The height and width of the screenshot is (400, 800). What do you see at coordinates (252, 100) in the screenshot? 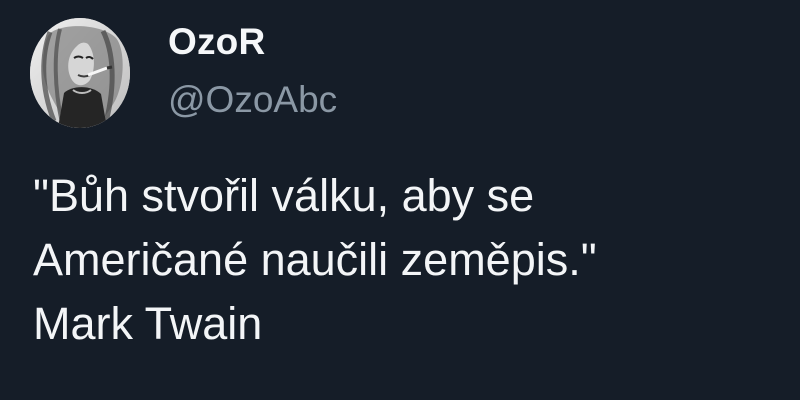
I see `author-handle: @OzoAbc` at bounding box center [252, 100].